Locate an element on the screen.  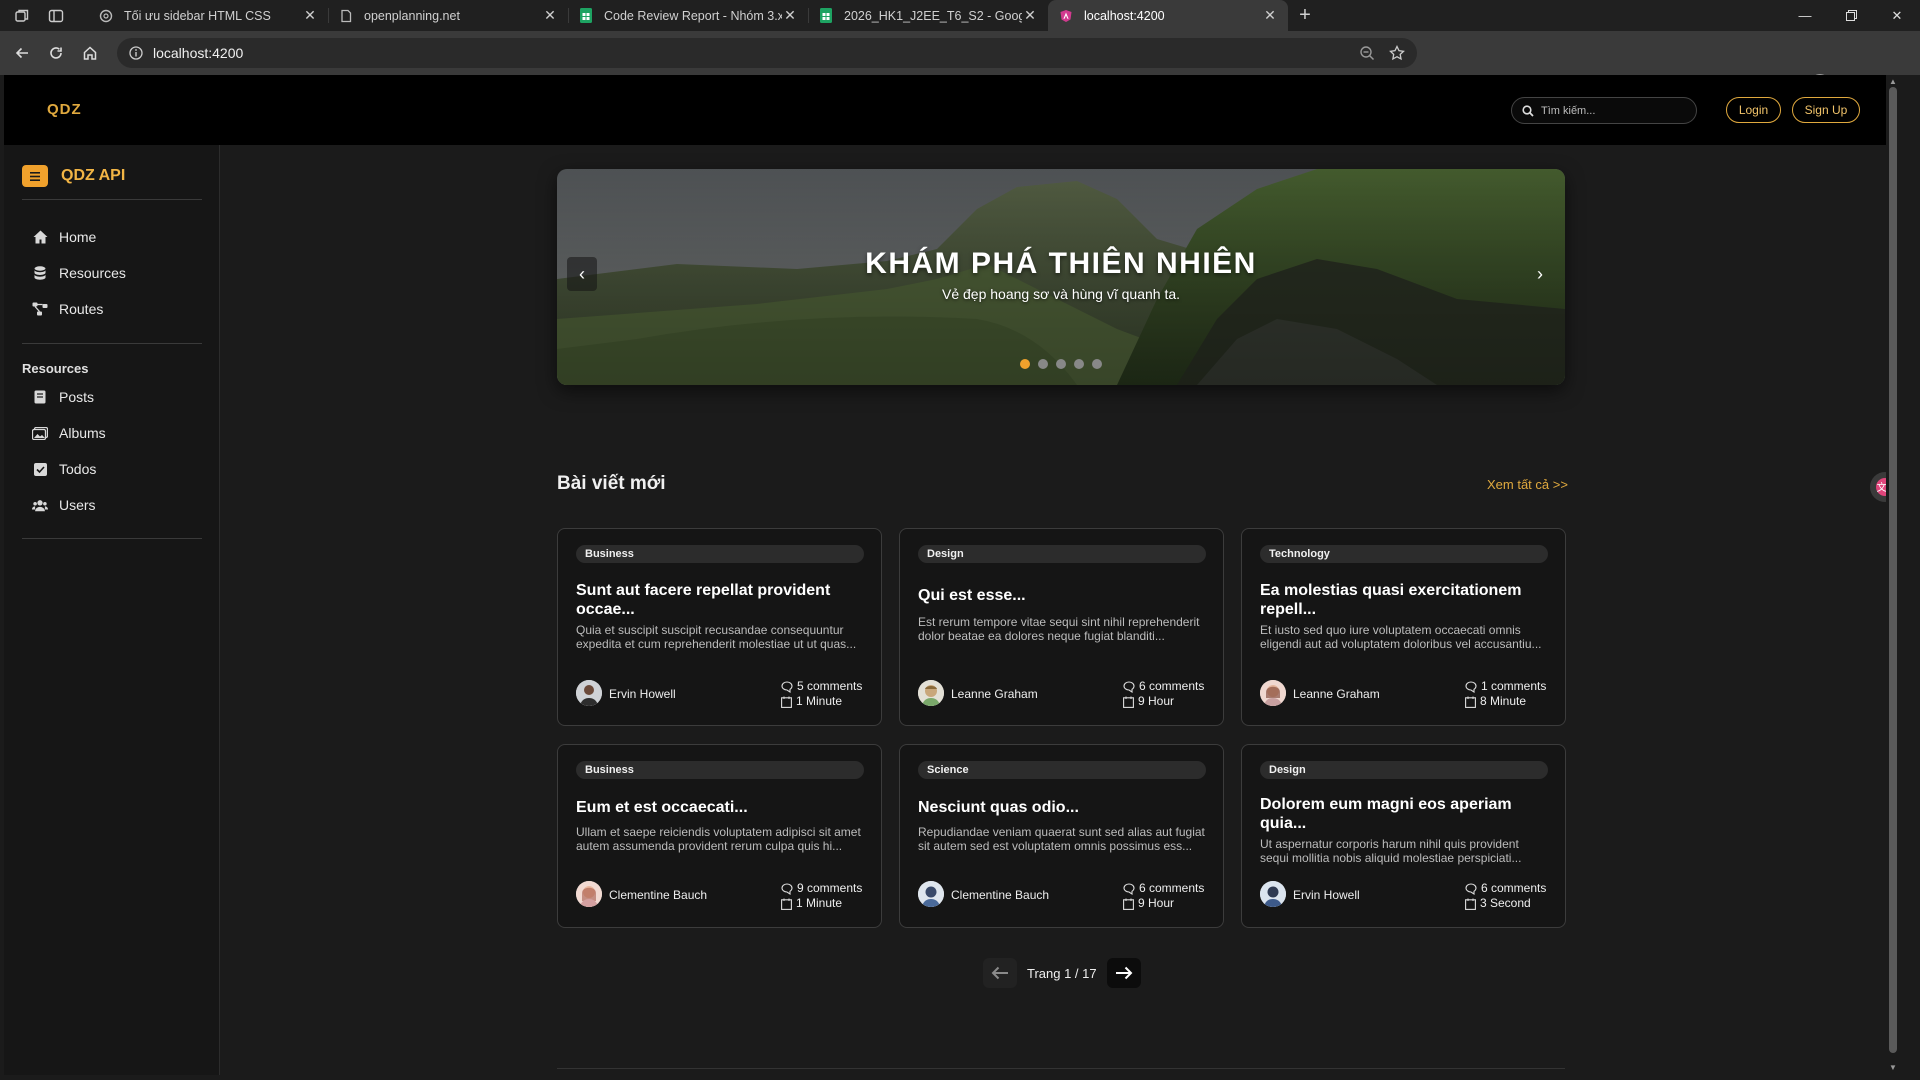
favorite-star-icon is located at coordinates (1397, 53).